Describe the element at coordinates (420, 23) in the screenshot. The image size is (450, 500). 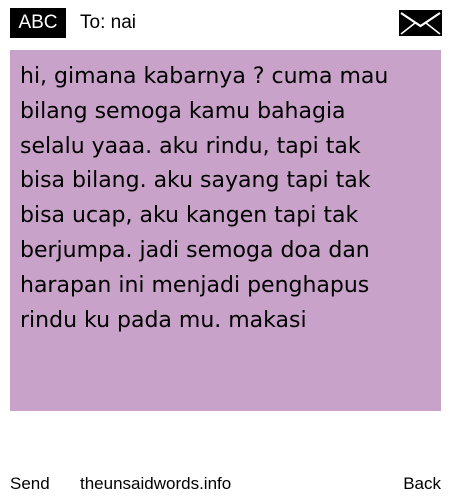
I see `envelope-icon` at that location.